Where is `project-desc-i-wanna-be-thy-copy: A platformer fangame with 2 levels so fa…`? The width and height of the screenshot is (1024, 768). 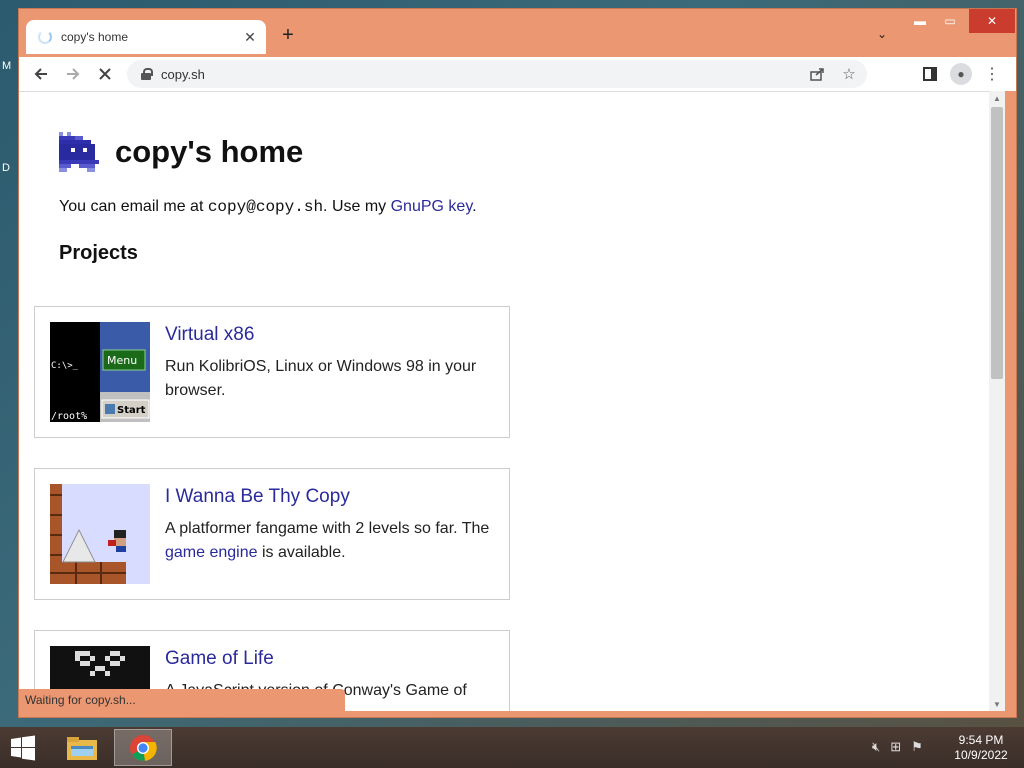
project-desc-i-wanna-be-thy-copy: A platformer fangame with 2 levels so fa… is located at coordinates (332, 541).